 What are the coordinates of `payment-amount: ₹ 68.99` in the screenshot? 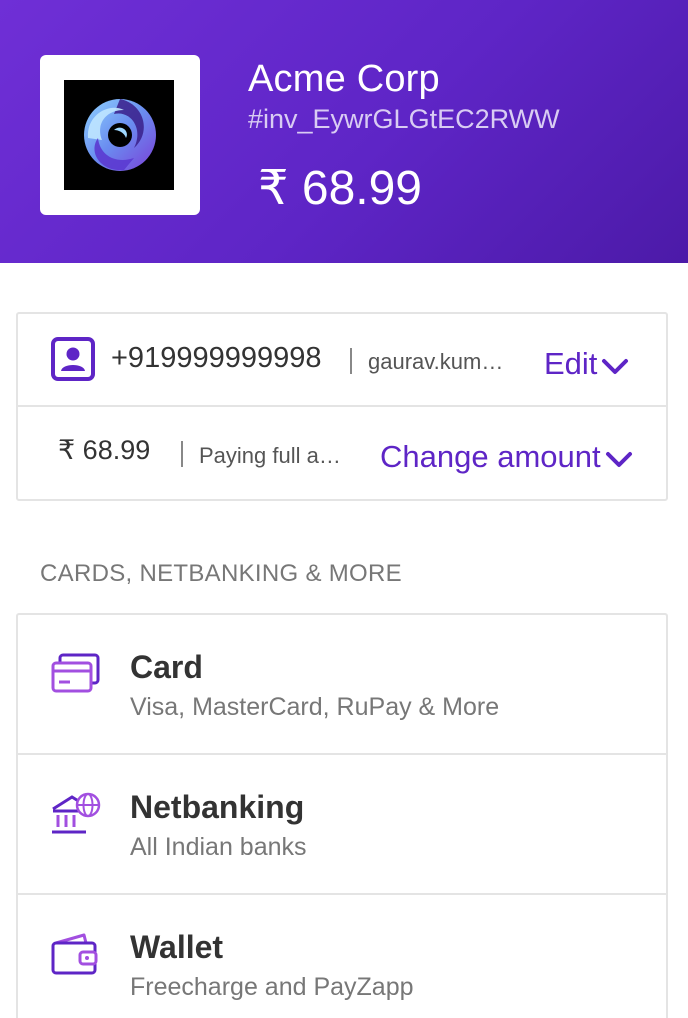 It's located at (104, 450).